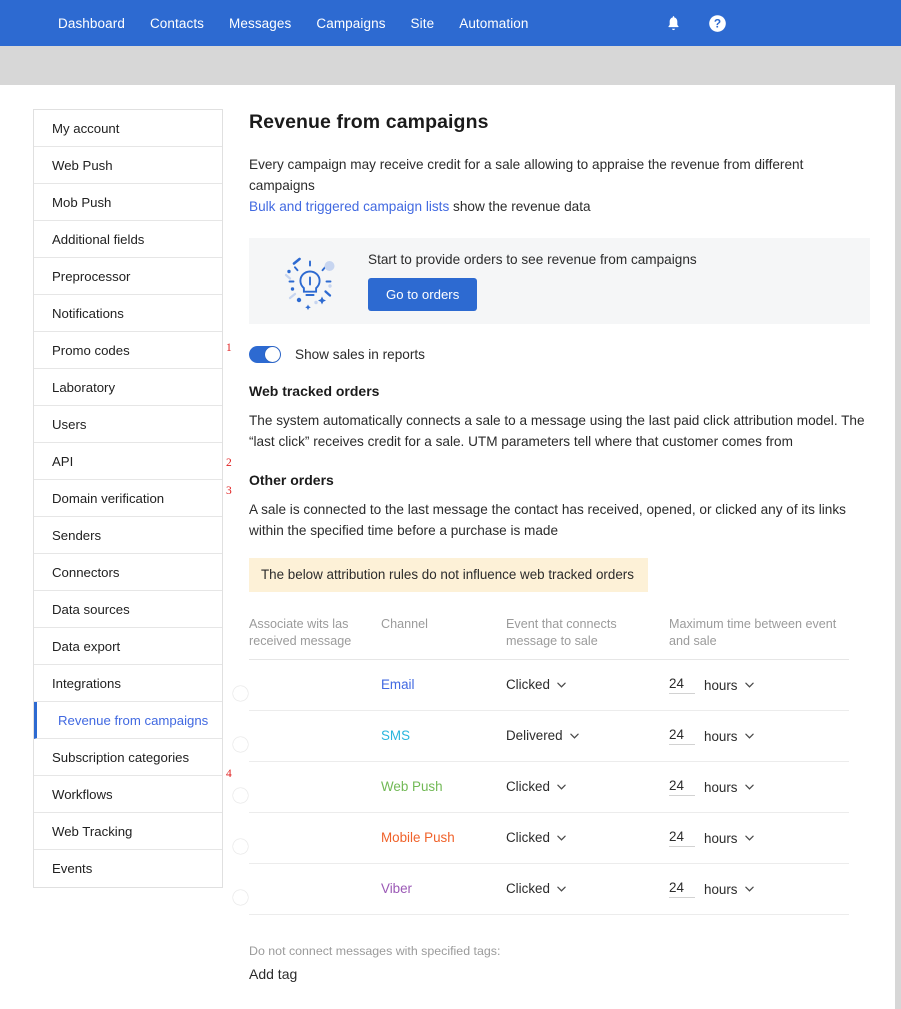  I want to click on time-unit-dropdown-web-push: hours, so click(729, 787).